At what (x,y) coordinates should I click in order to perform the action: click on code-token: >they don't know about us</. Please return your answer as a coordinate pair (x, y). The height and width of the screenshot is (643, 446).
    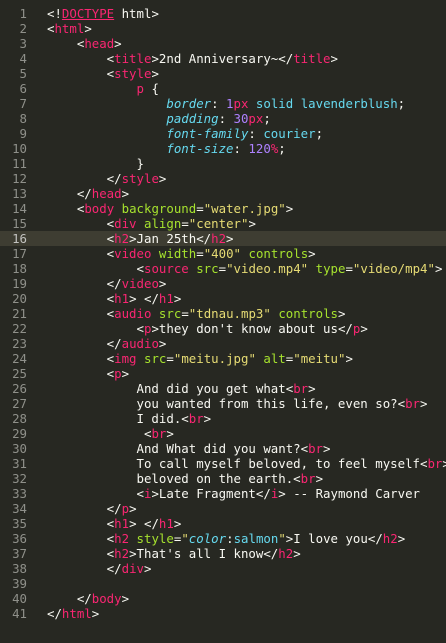
    Looking at the image, I should click on (252, 328).